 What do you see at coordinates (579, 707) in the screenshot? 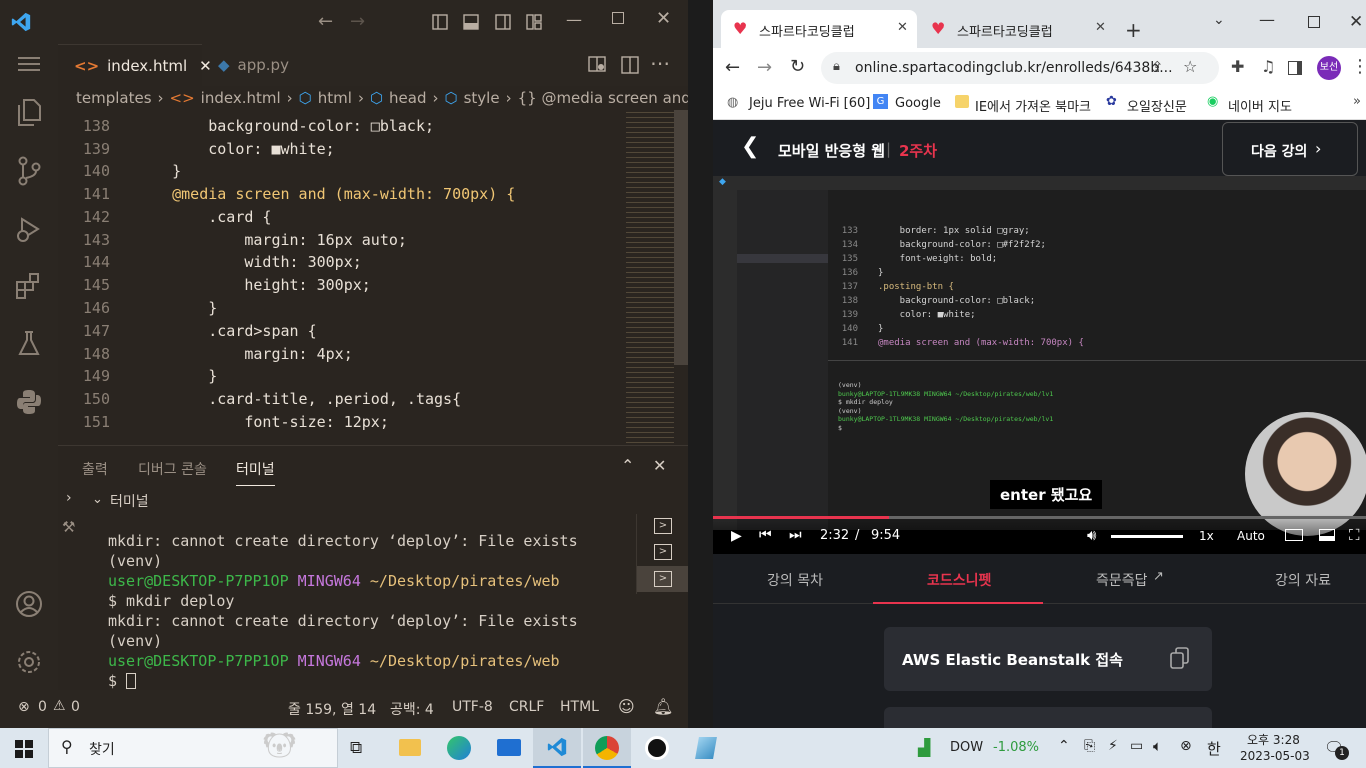
I see `language-mode: HTML` at bounding box center [579, 707].